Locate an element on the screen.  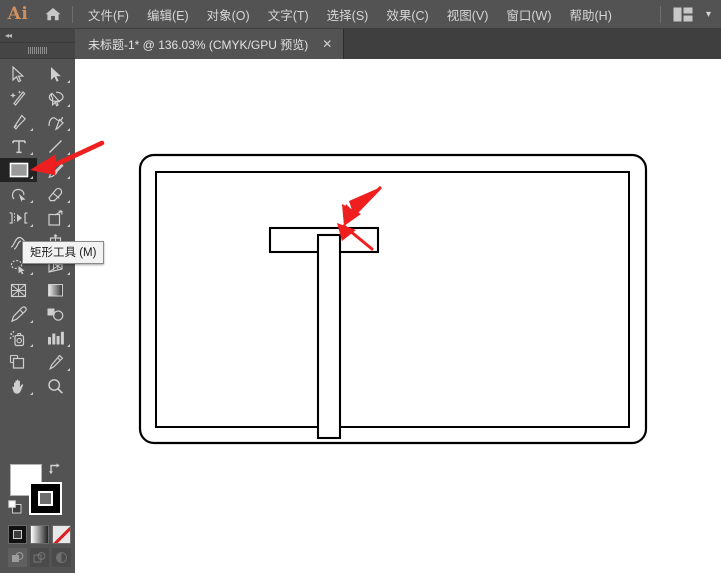
zoom-tool is located at coordinates (55, 386).